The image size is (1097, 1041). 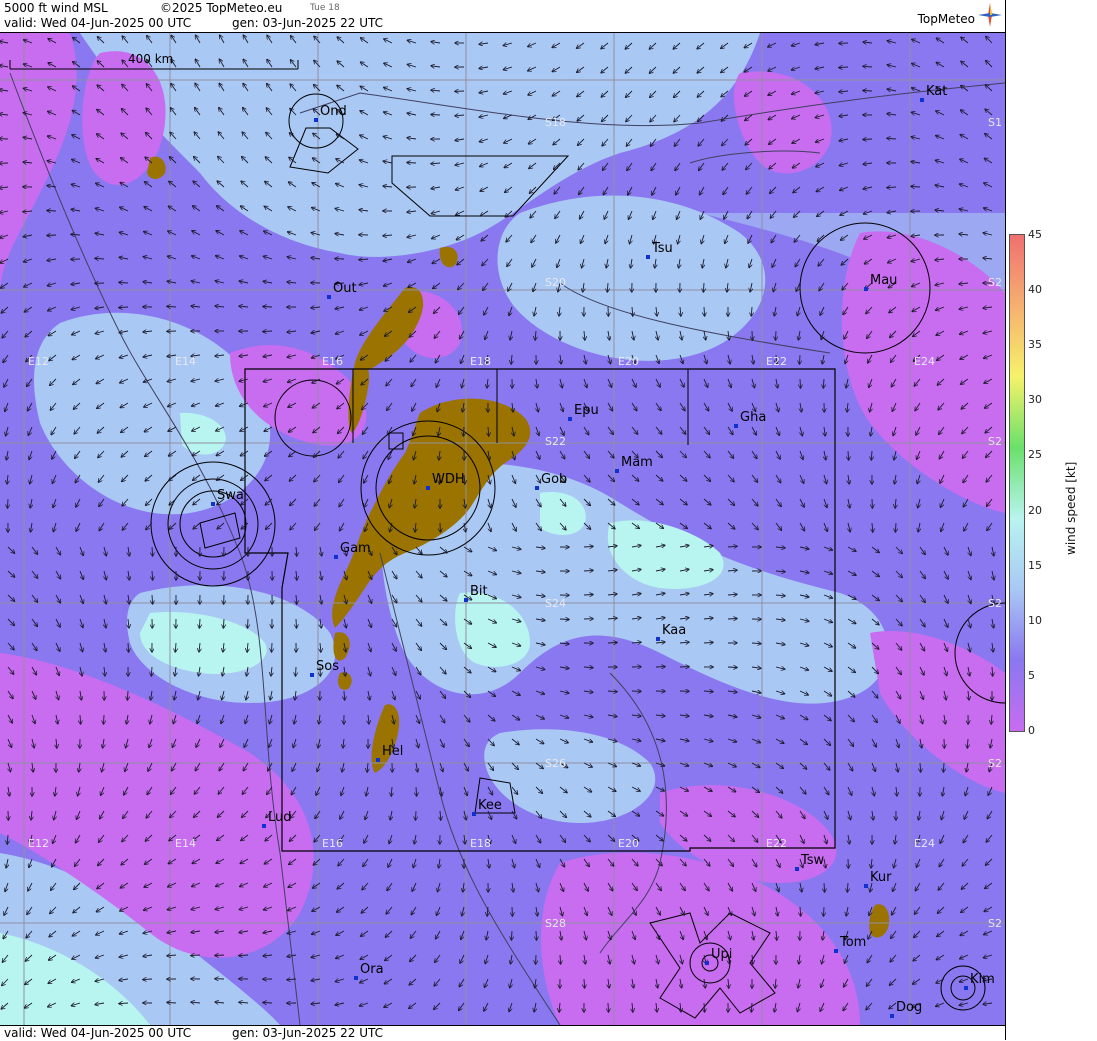 What do you see at coordinates (97, 1033) in the screenshot?
I see `footer-valid-time: valid: Wed 04-Jun-2025 00 UTC` at bounding box center [97, 1033].